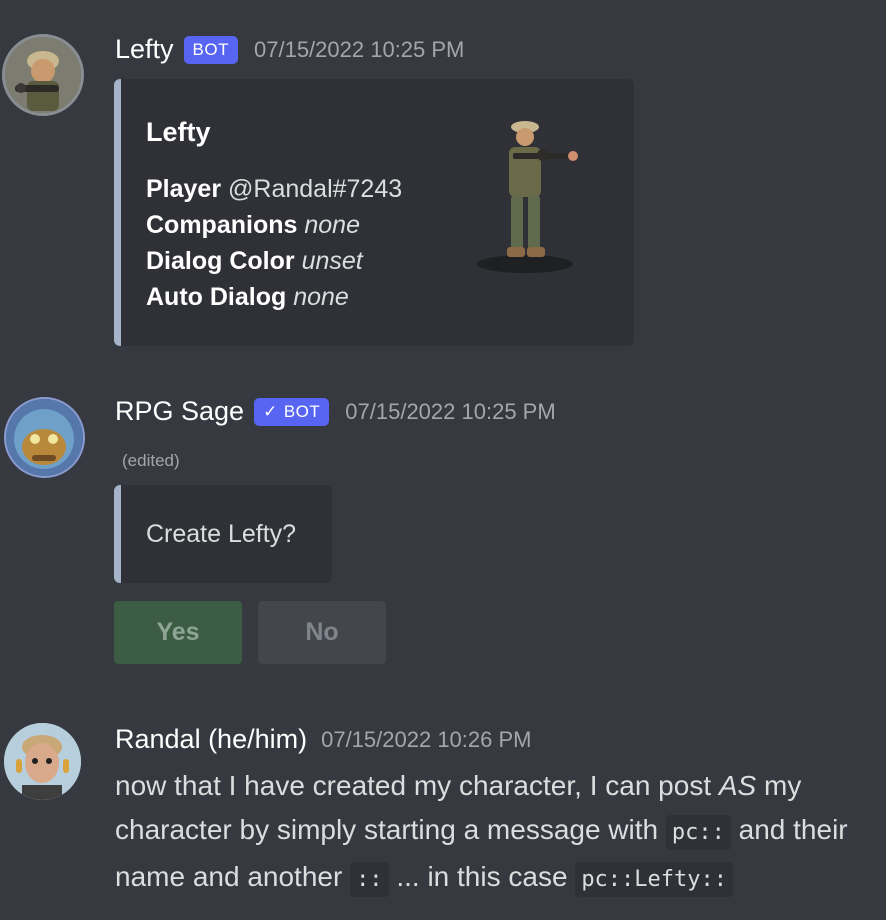  Describe the element at coordinates (211, 739) in the screenshot. I see `author-name: Randal (he/him)` at that location.